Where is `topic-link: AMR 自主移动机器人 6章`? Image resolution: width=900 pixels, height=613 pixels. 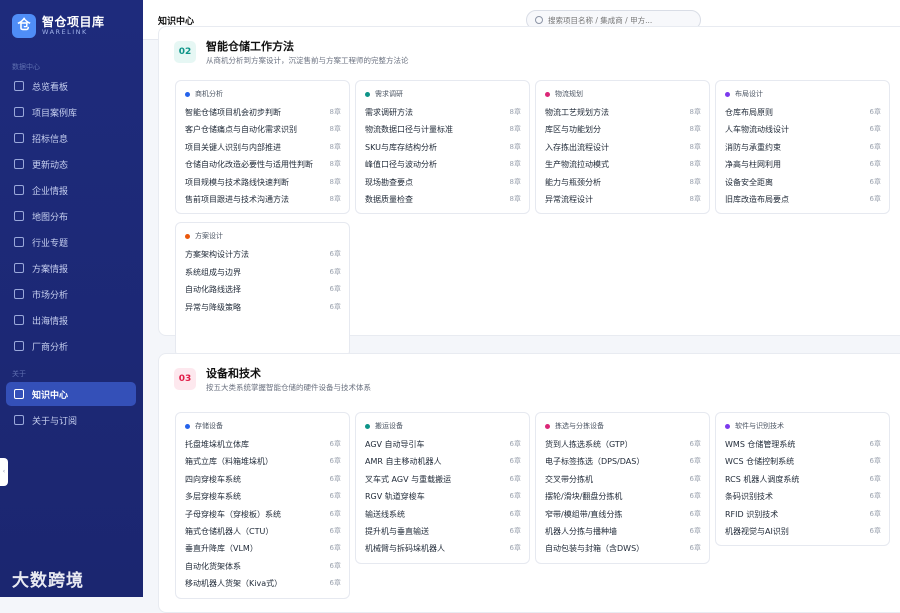 topic-link: AMR 自主移动机器人 6章 is located at coordinates (443, 461).